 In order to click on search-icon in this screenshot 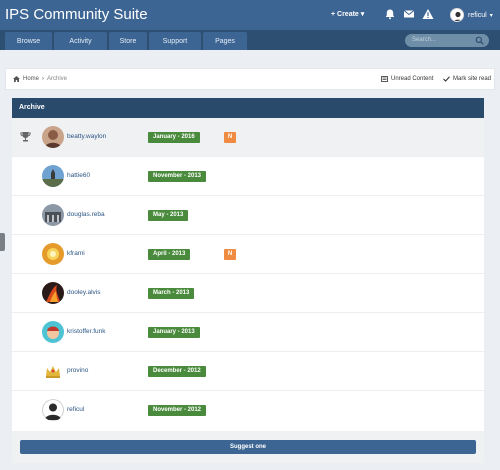, I will do `click(479, 40)`.